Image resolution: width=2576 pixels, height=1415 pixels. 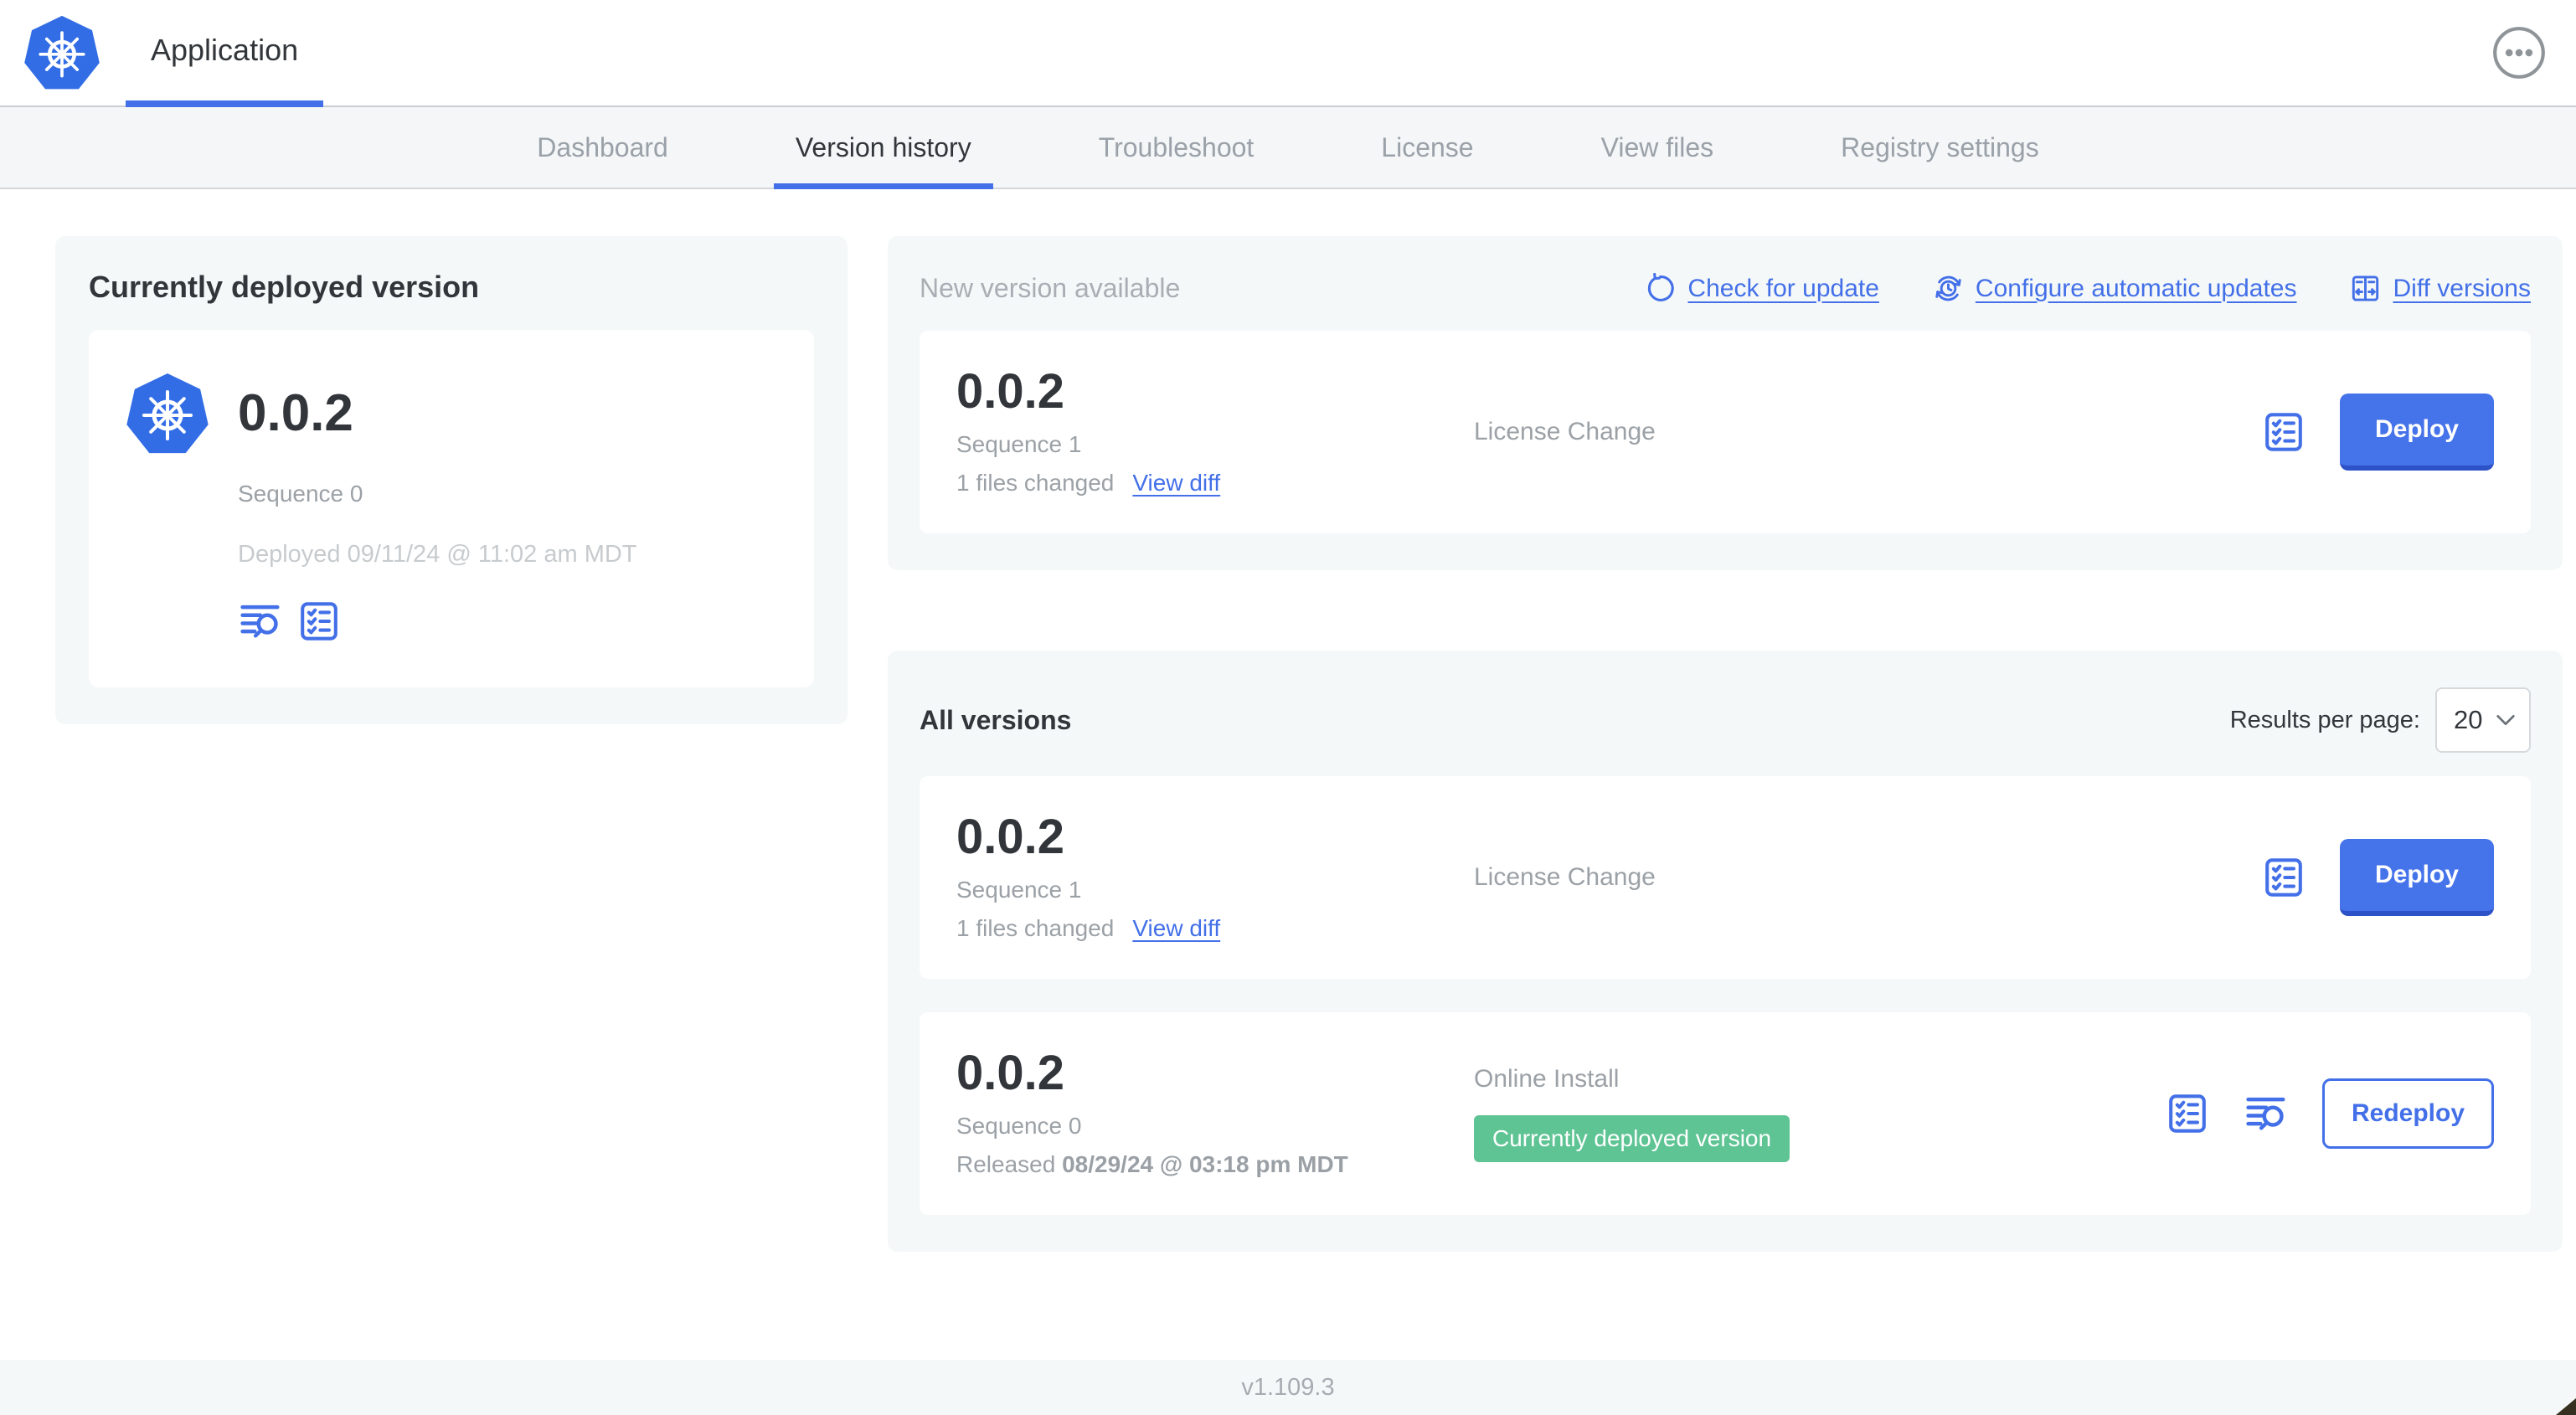 What do you see at coordinates (453, 413) in the screenshot?
I see `deployed-version-header: 0.0.2` at bounding box center [453, 413].